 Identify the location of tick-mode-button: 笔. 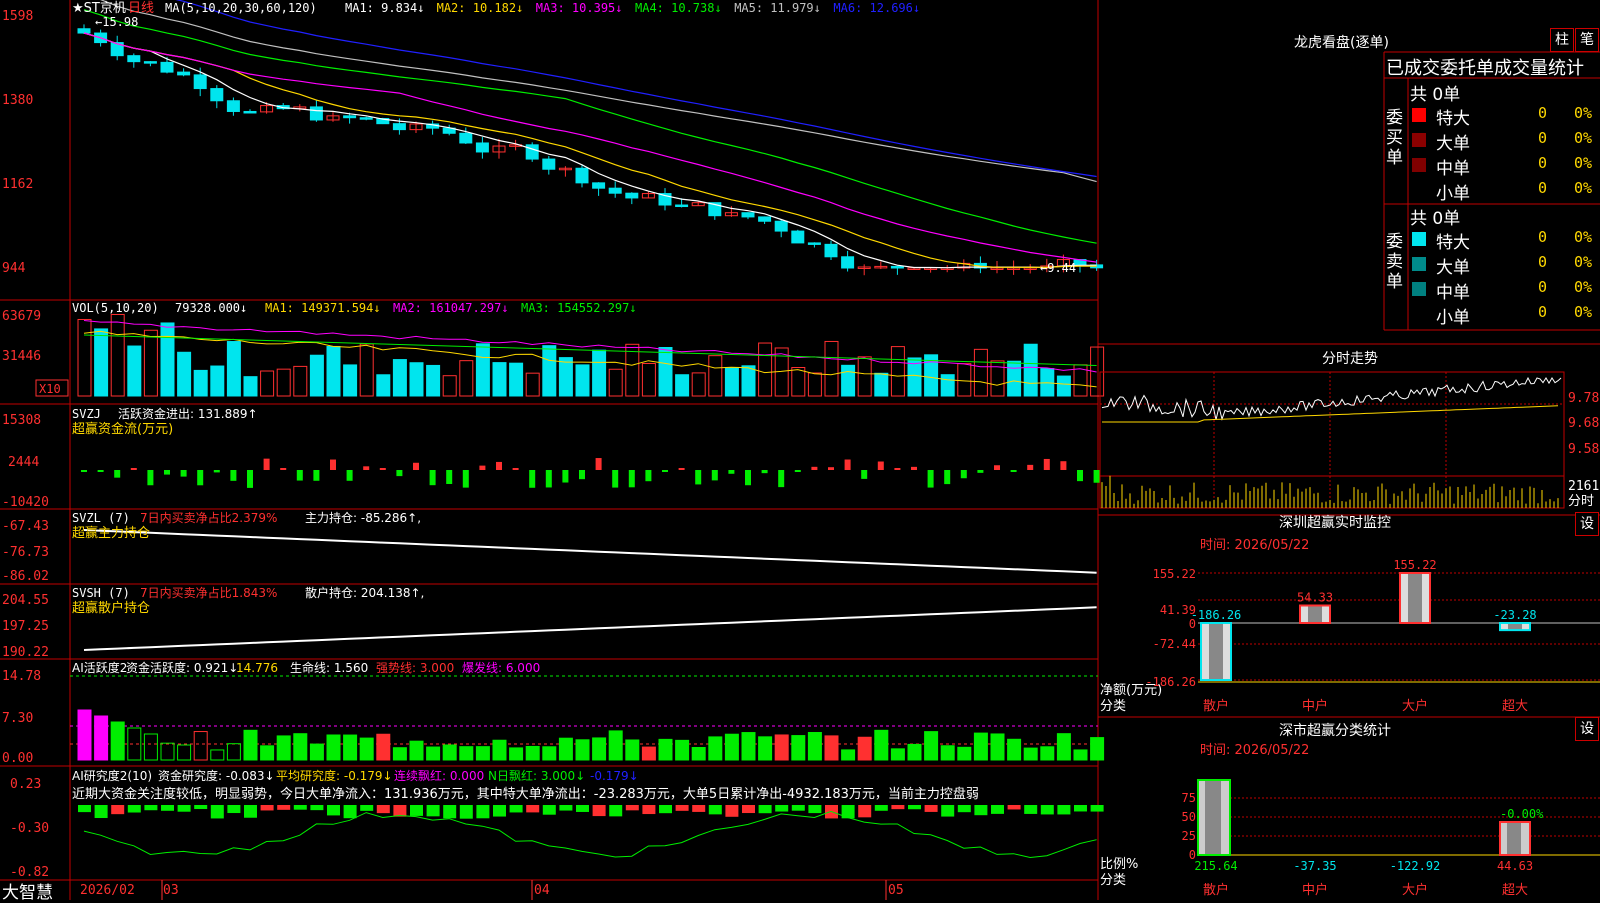
(1587, 40).